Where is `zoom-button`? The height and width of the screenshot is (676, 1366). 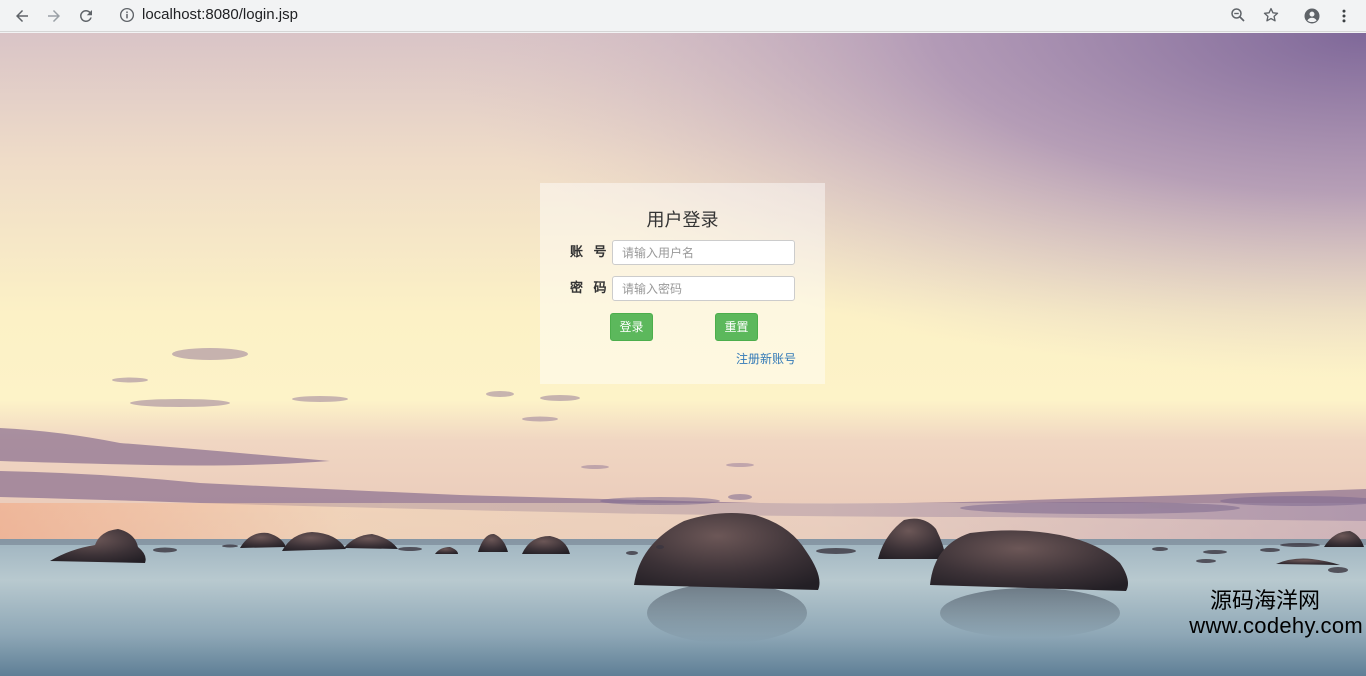 zoom-button is located at coordinates (1239, 16).